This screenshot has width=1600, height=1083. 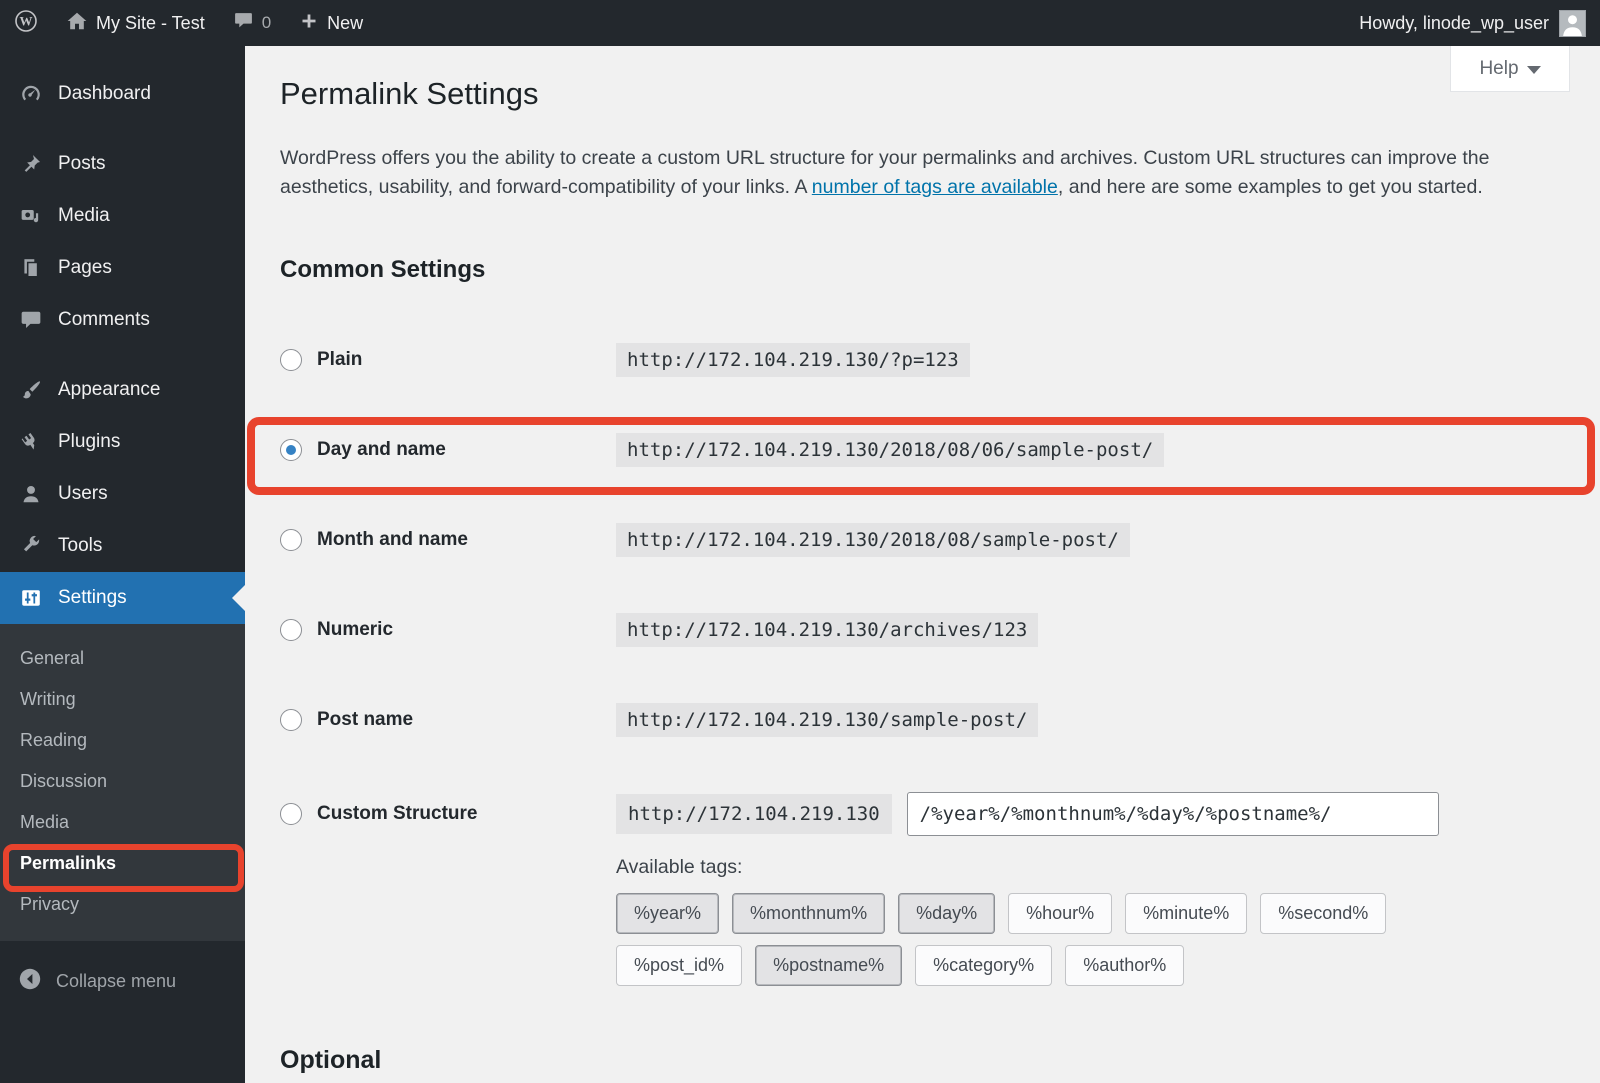 What do you see at coordinates (122, 699) in the screenshot?
I see `submenu-item-writing: Writing` at bounding box center [122, 699].